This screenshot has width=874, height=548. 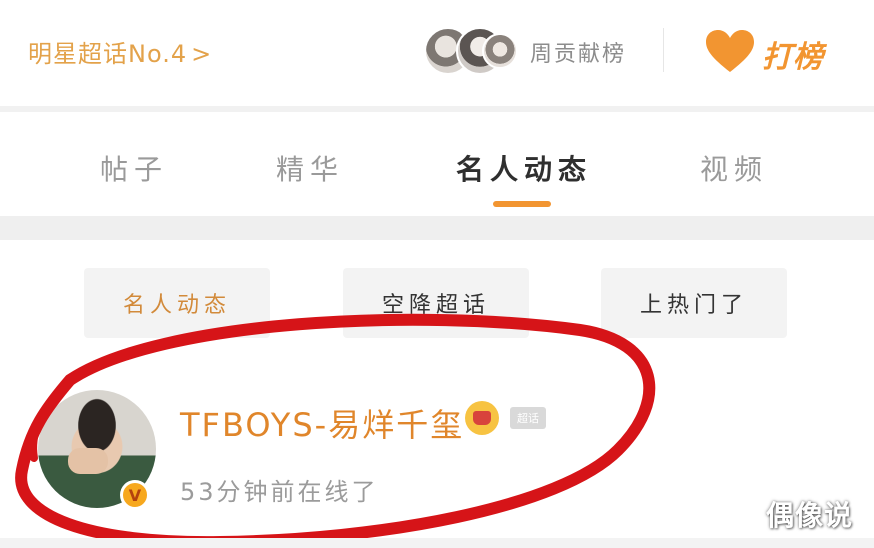 I want to click on weekly-contribution-link: 周贡献榜, so click(x=578, y=52).